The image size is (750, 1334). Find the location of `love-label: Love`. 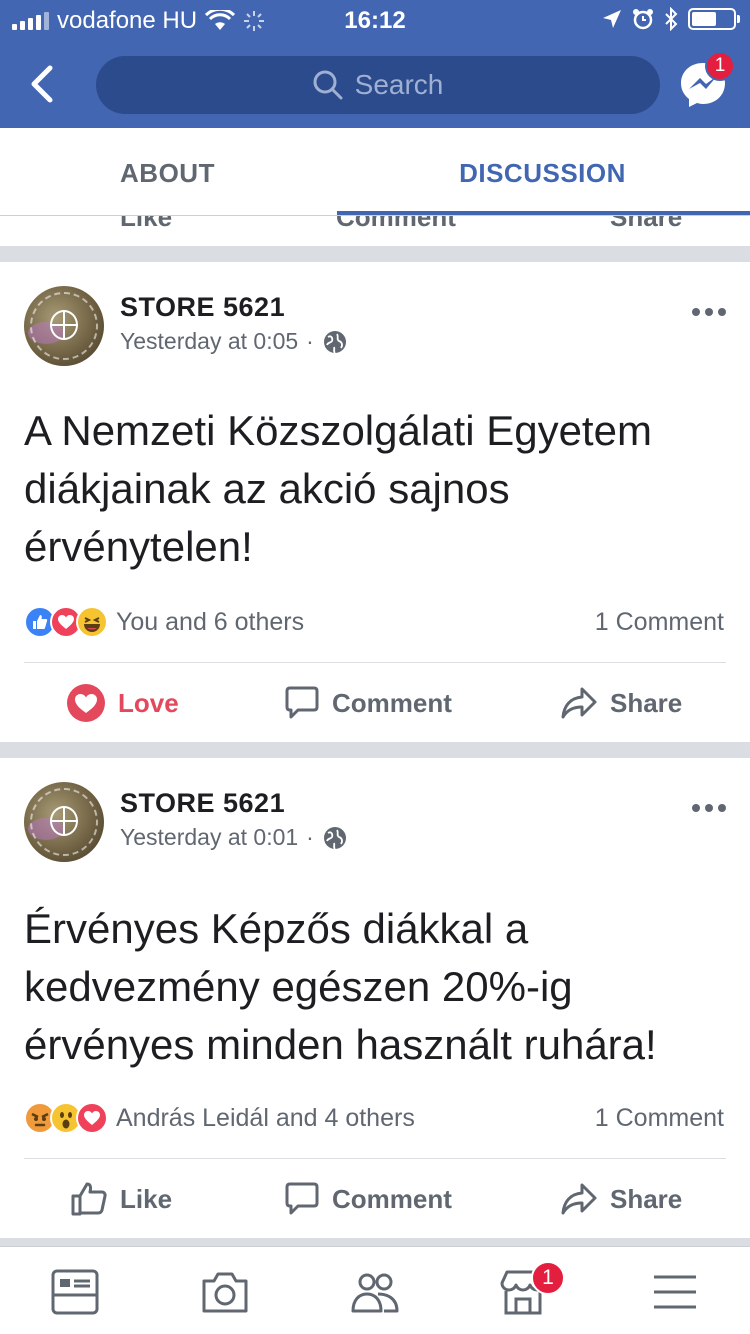

love-label: Love is located at coordinates (148, 702).